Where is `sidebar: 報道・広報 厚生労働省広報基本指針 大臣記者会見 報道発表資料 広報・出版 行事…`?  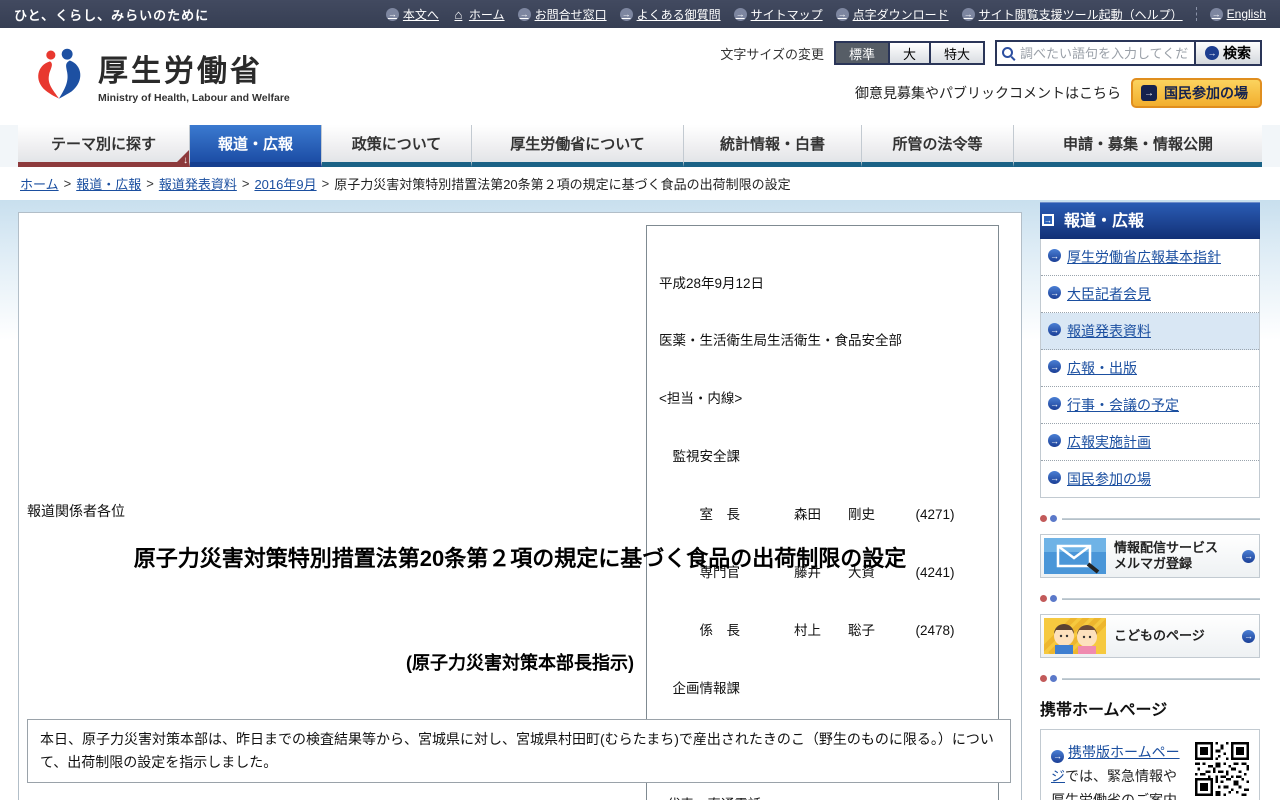
sidebar: 報道・広報 厚生労働省広報基本指針 大臣記者会見 報道発表資料 広報・出版 行事… is located at coordinates (1150, 501).